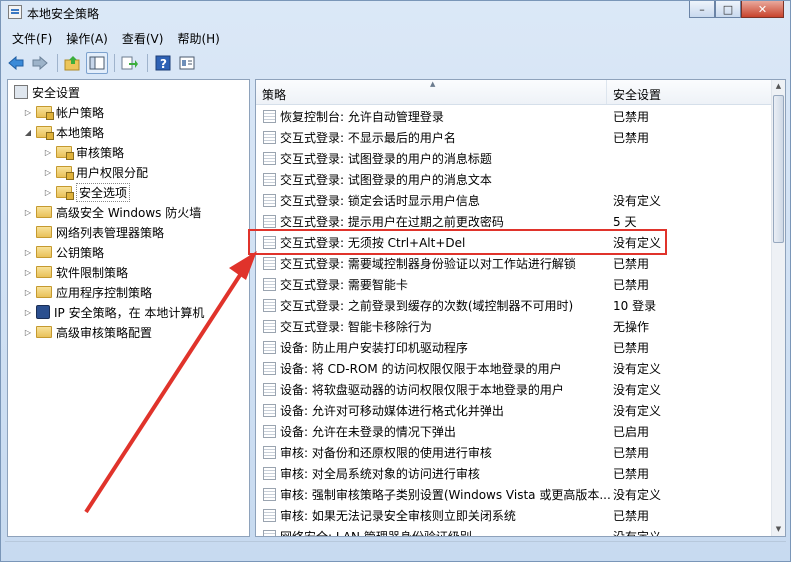 This screenshot has height=562, width=791. I want to click on annotation-arrow-icon, so click(170, 382).